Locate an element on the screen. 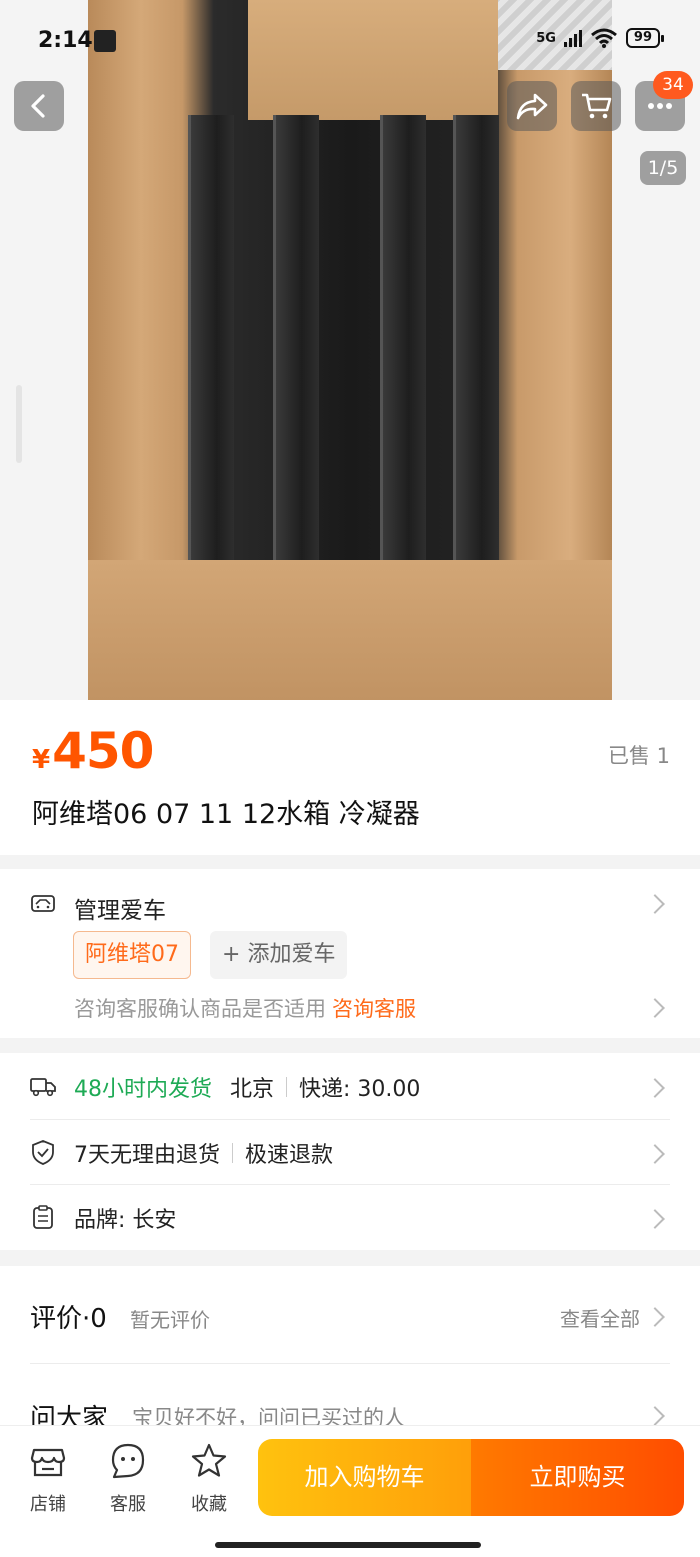 This screenshot has width=700, height=1557. shop-icon is located at coordinates (48, 1462).